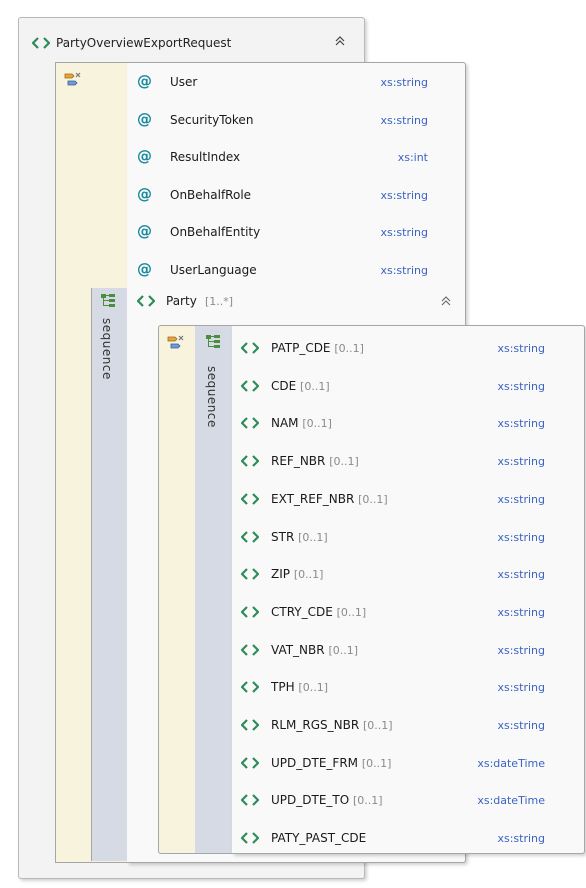  Describe the element at coordinates (408, 687) in the screenshot. I see `element-row: TPH [0..1] xs:string` at that location.